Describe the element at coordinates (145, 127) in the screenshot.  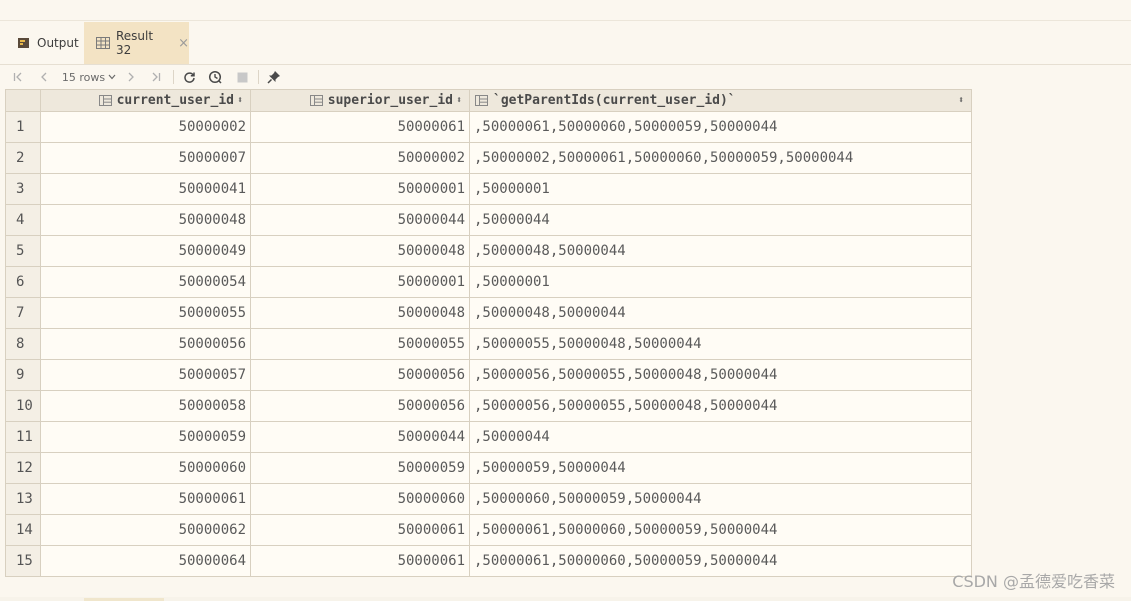
I see `cell-current-user-id: 50000002` at that location.